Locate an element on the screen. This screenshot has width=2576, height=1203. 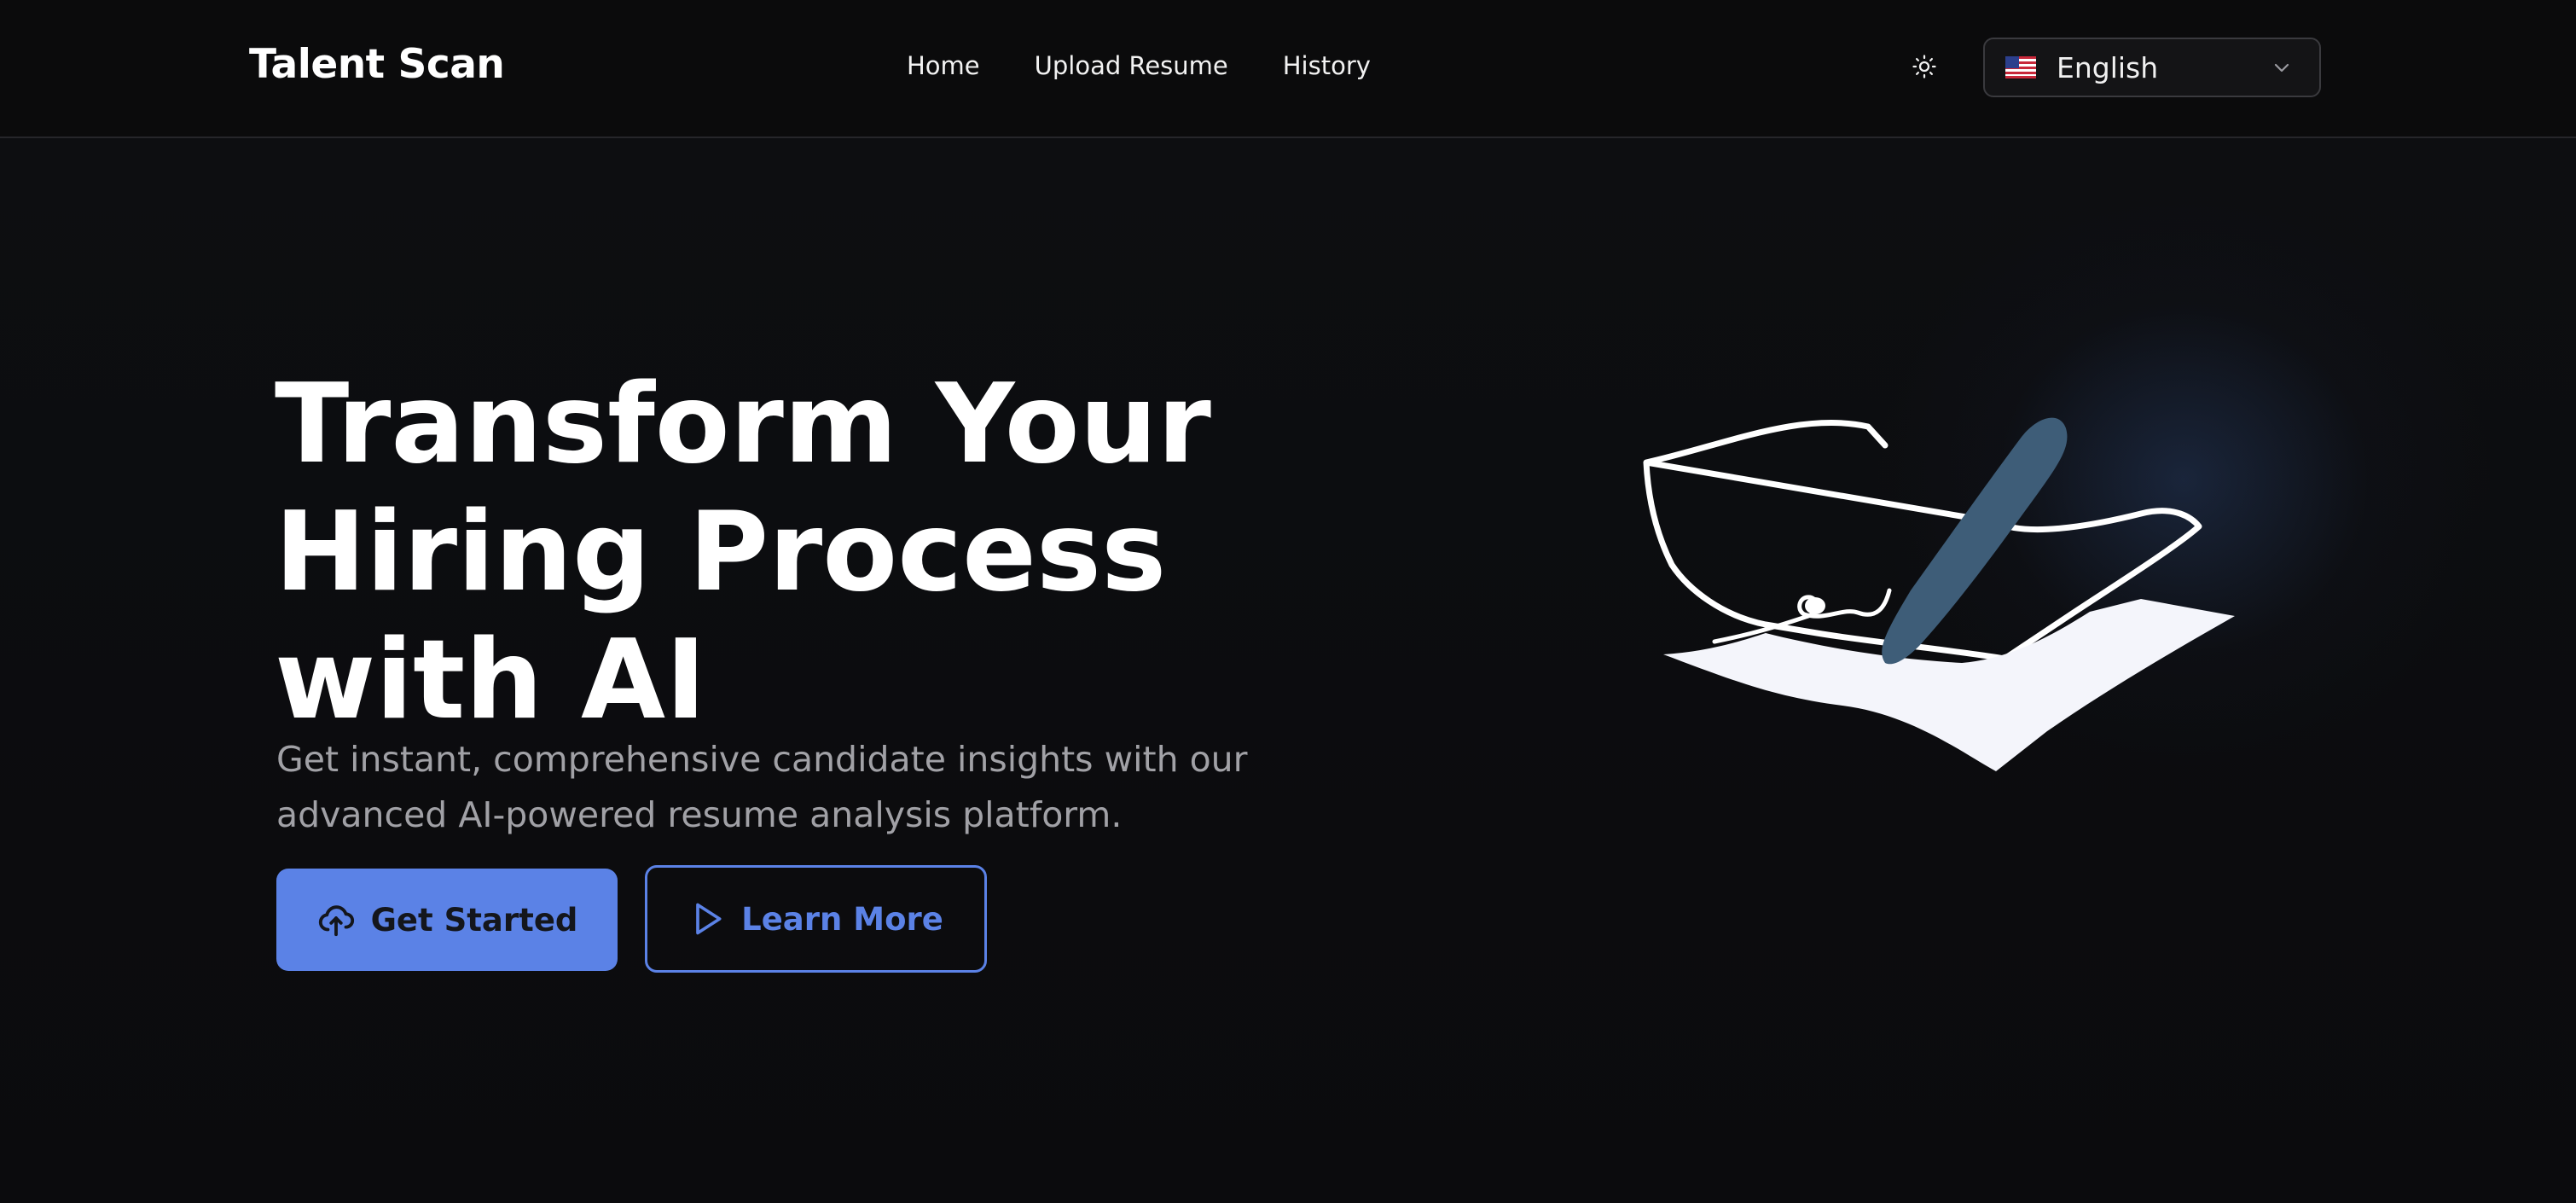
hero-title: Transform Your Hiring Process with AI is located at coordinates (743, 552).